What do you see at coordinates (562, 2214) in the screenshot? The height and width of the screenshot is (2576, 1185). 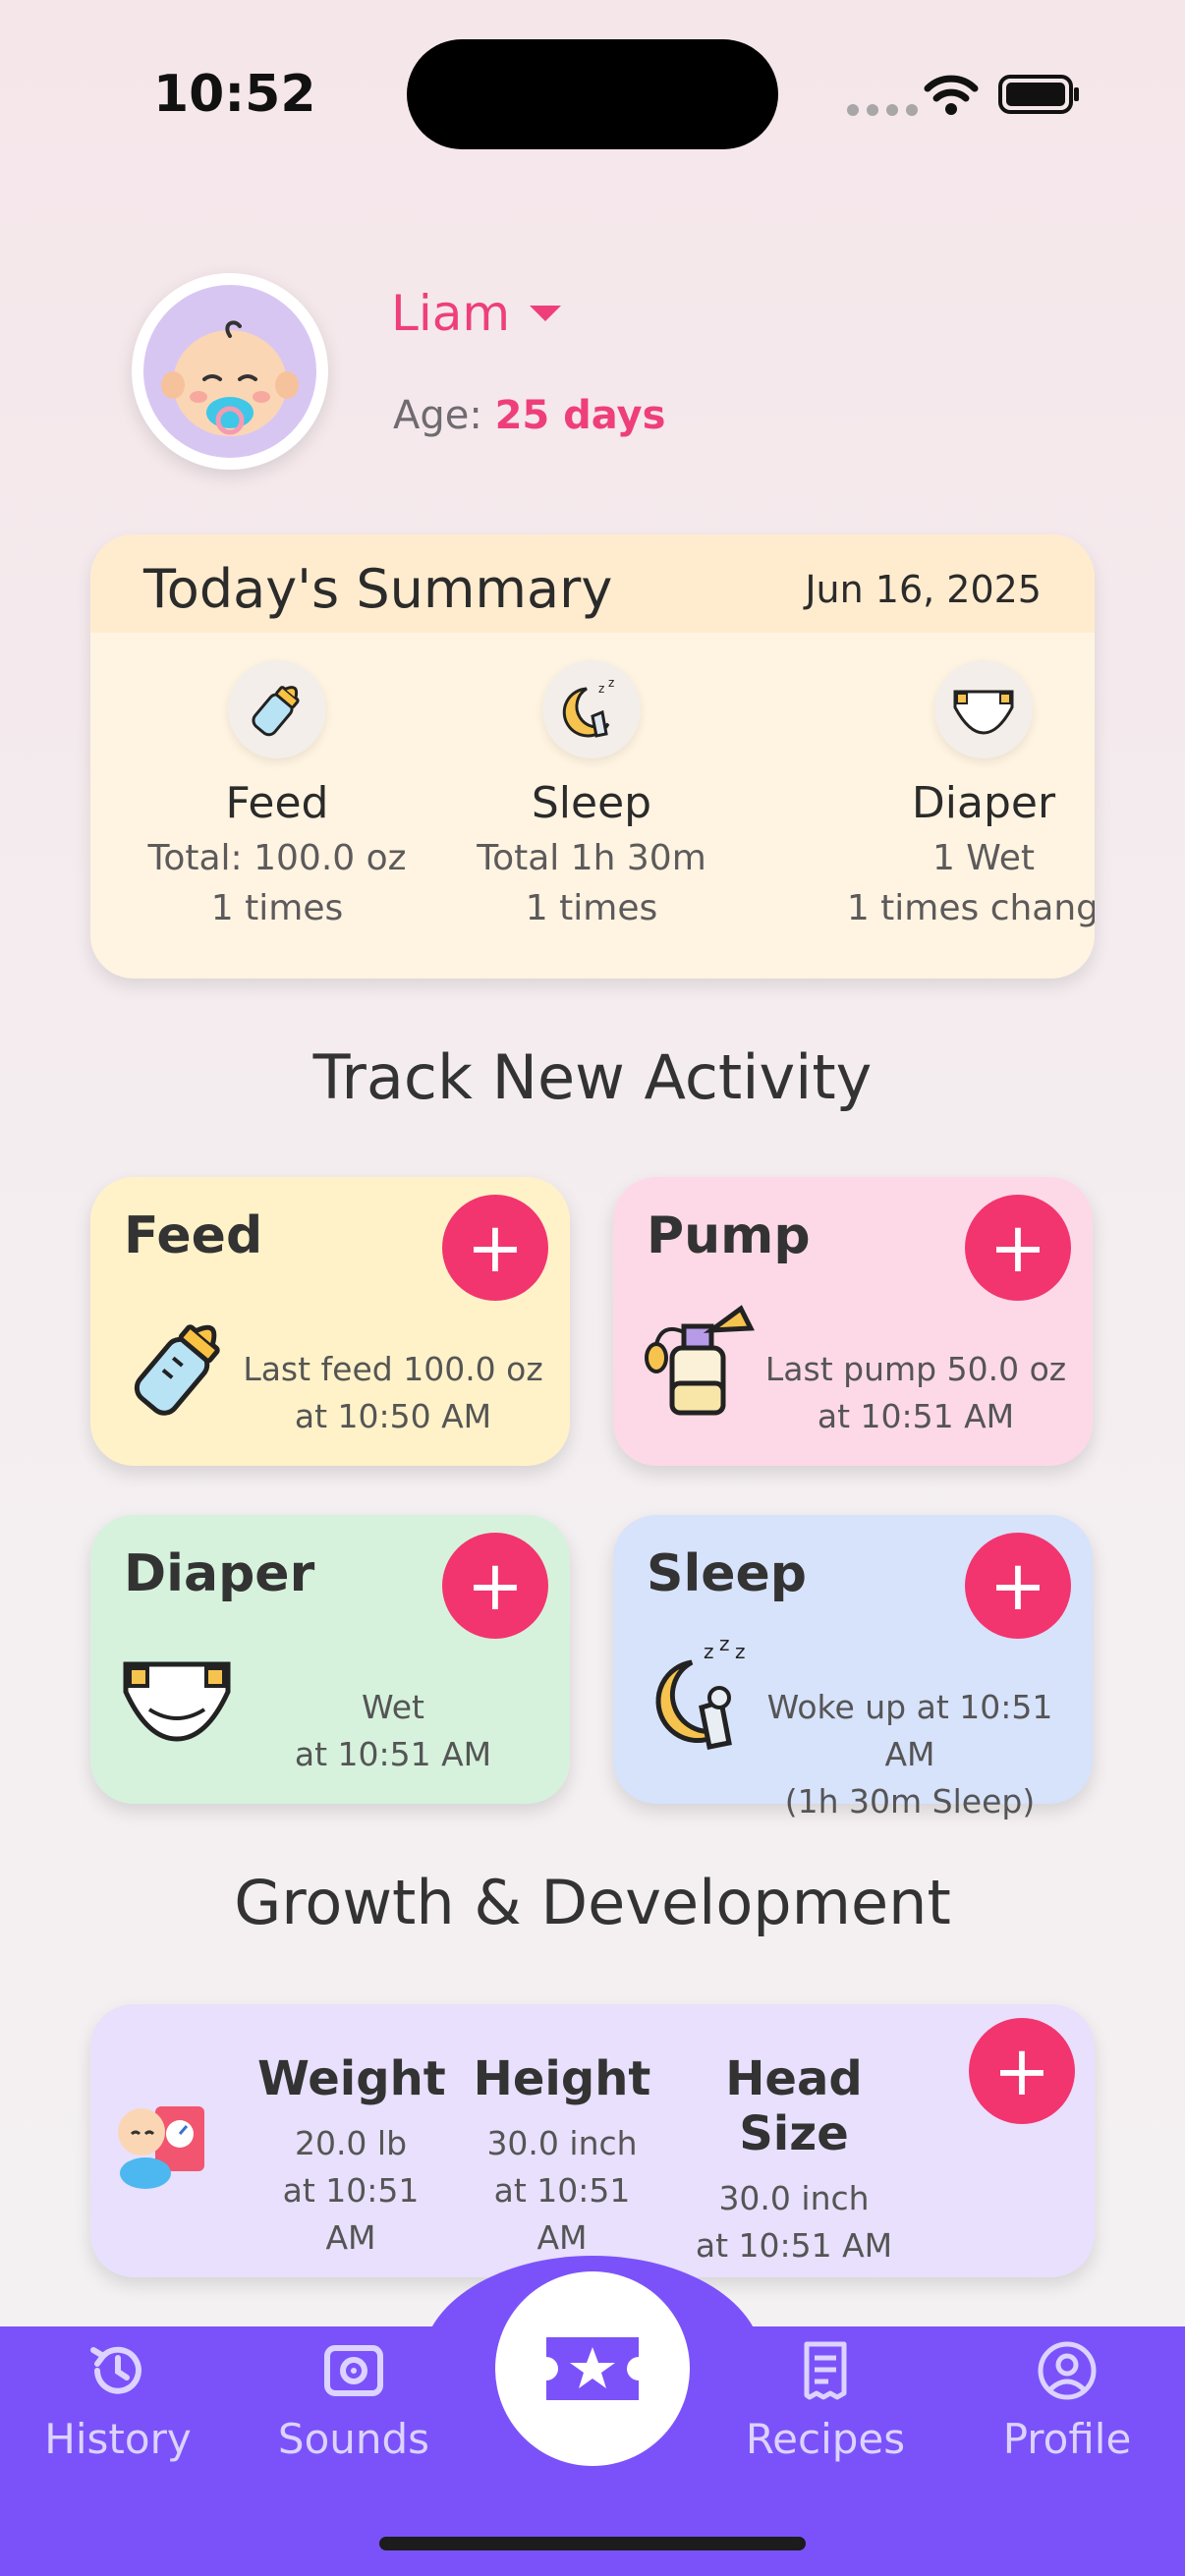 I see `height-time: at 10:51 AM` at bounding box center [562, 2214].